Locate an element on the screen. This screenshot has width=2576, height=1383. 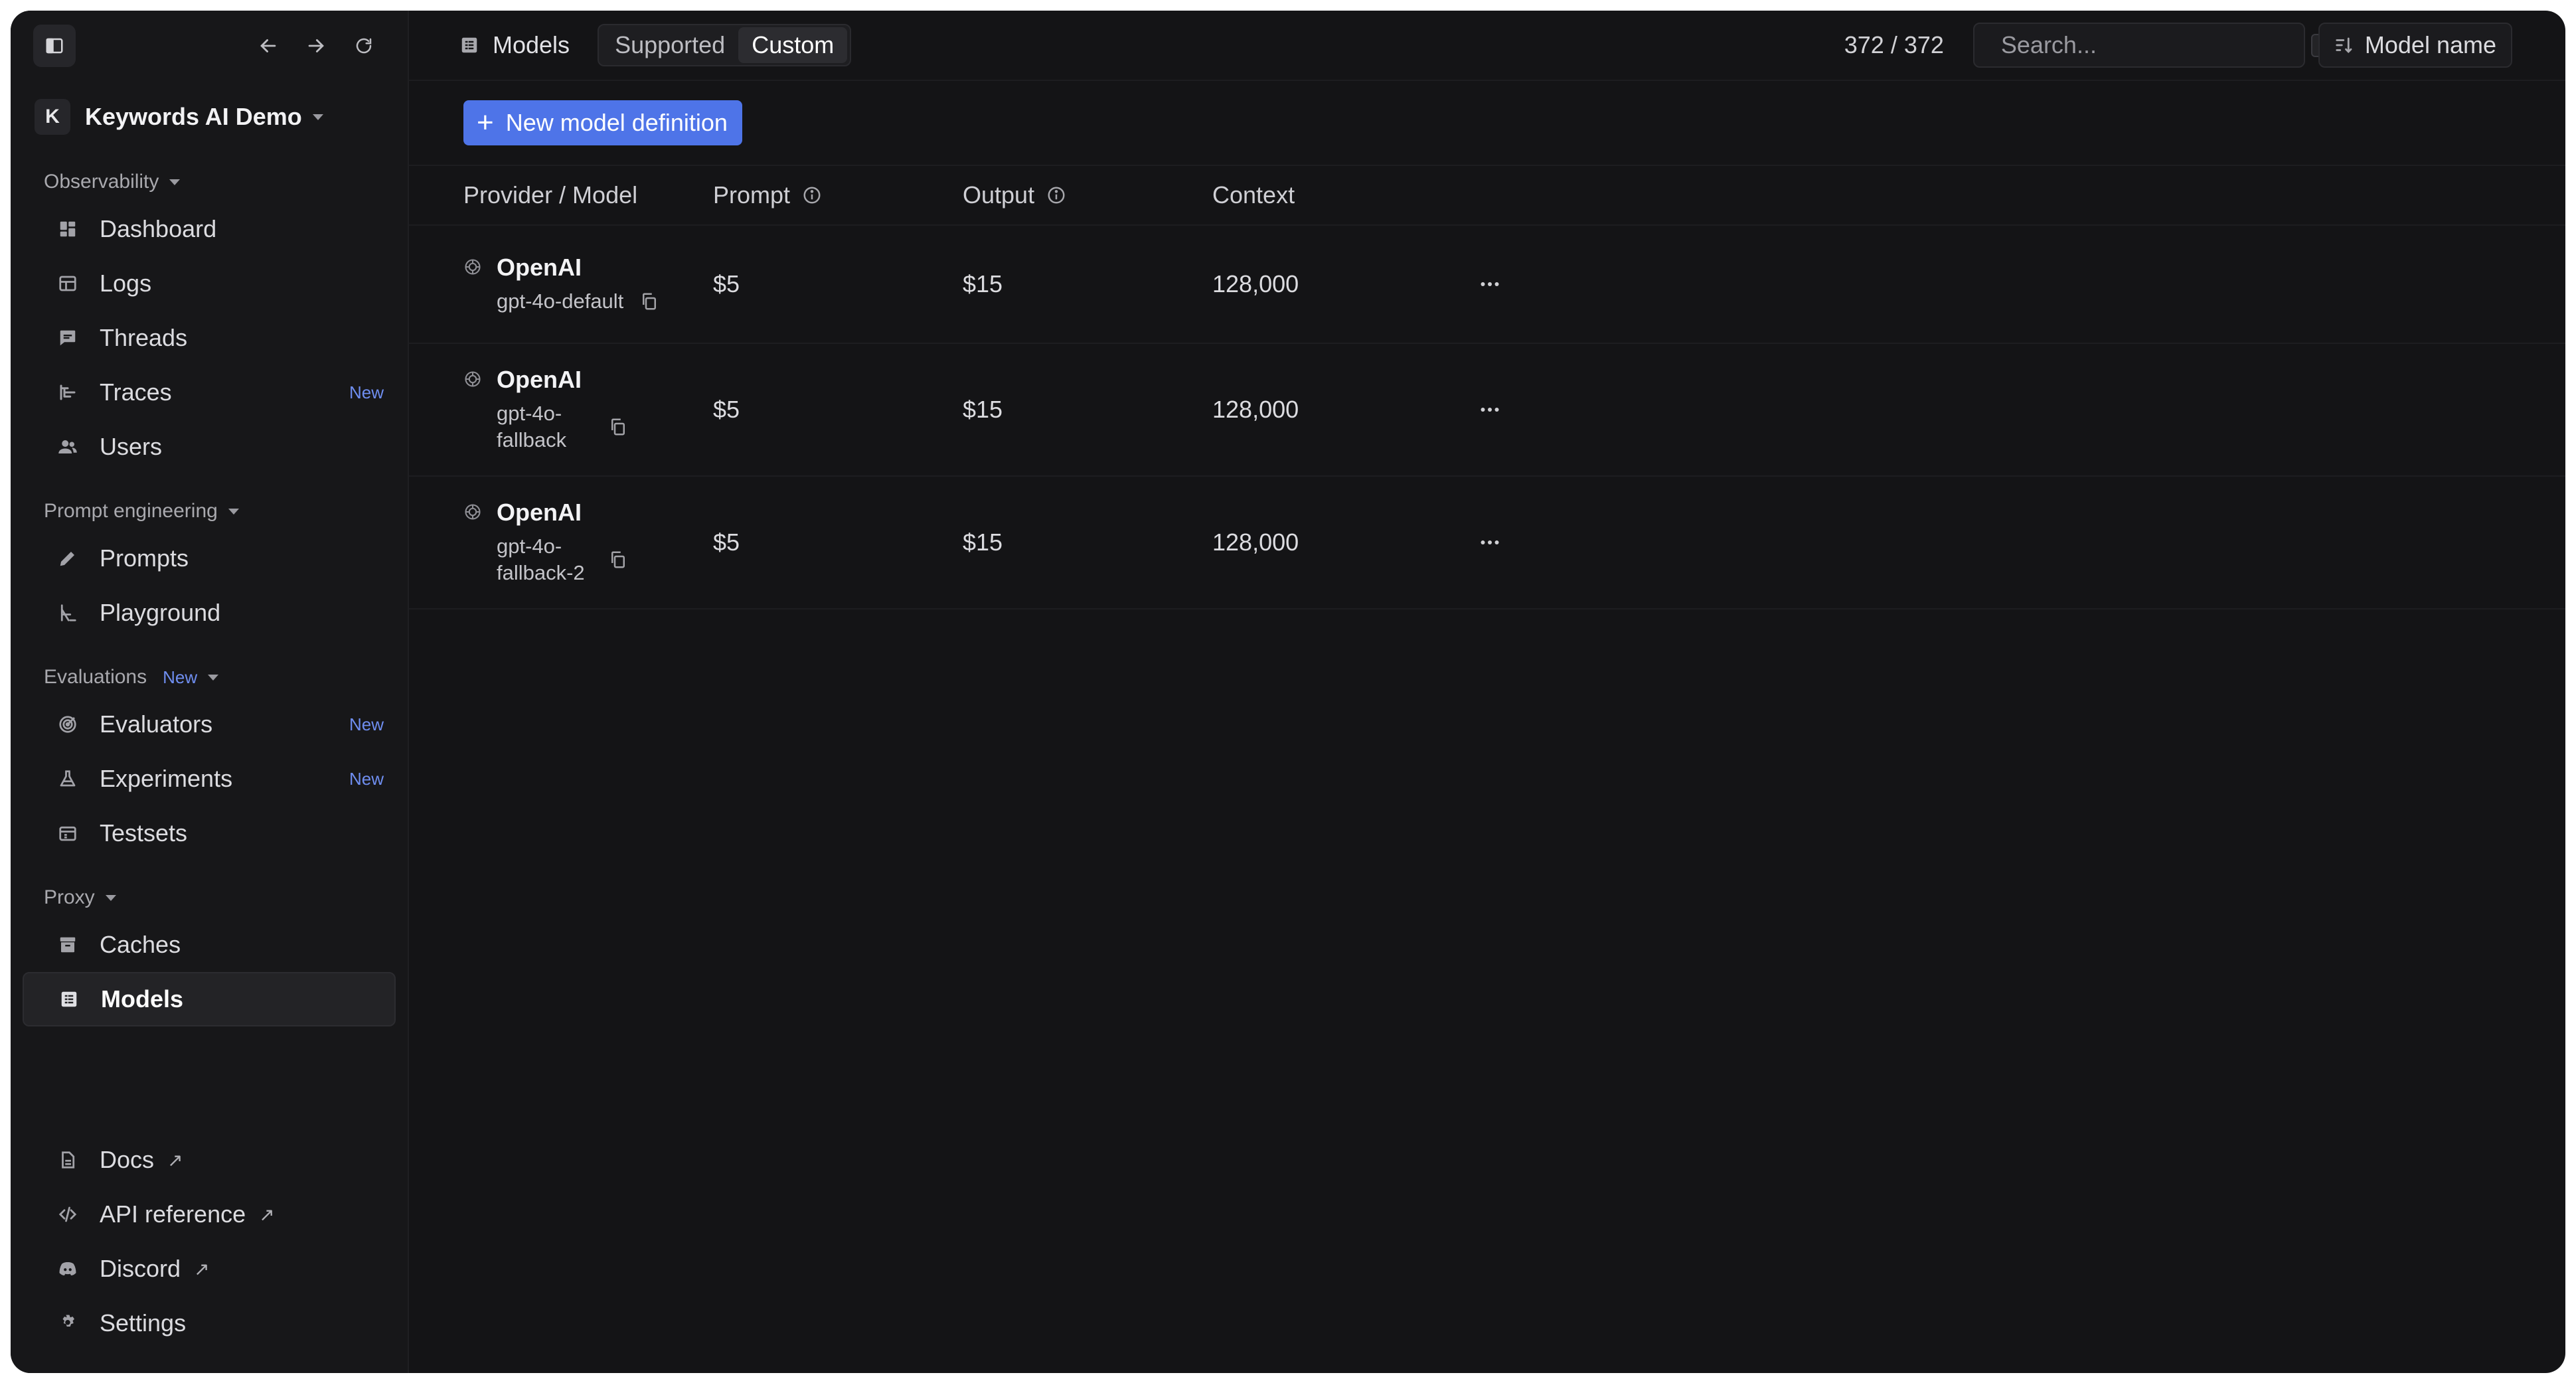
workspace-switcher: K Keywords AI Demo is located at coordinates (215, 117).